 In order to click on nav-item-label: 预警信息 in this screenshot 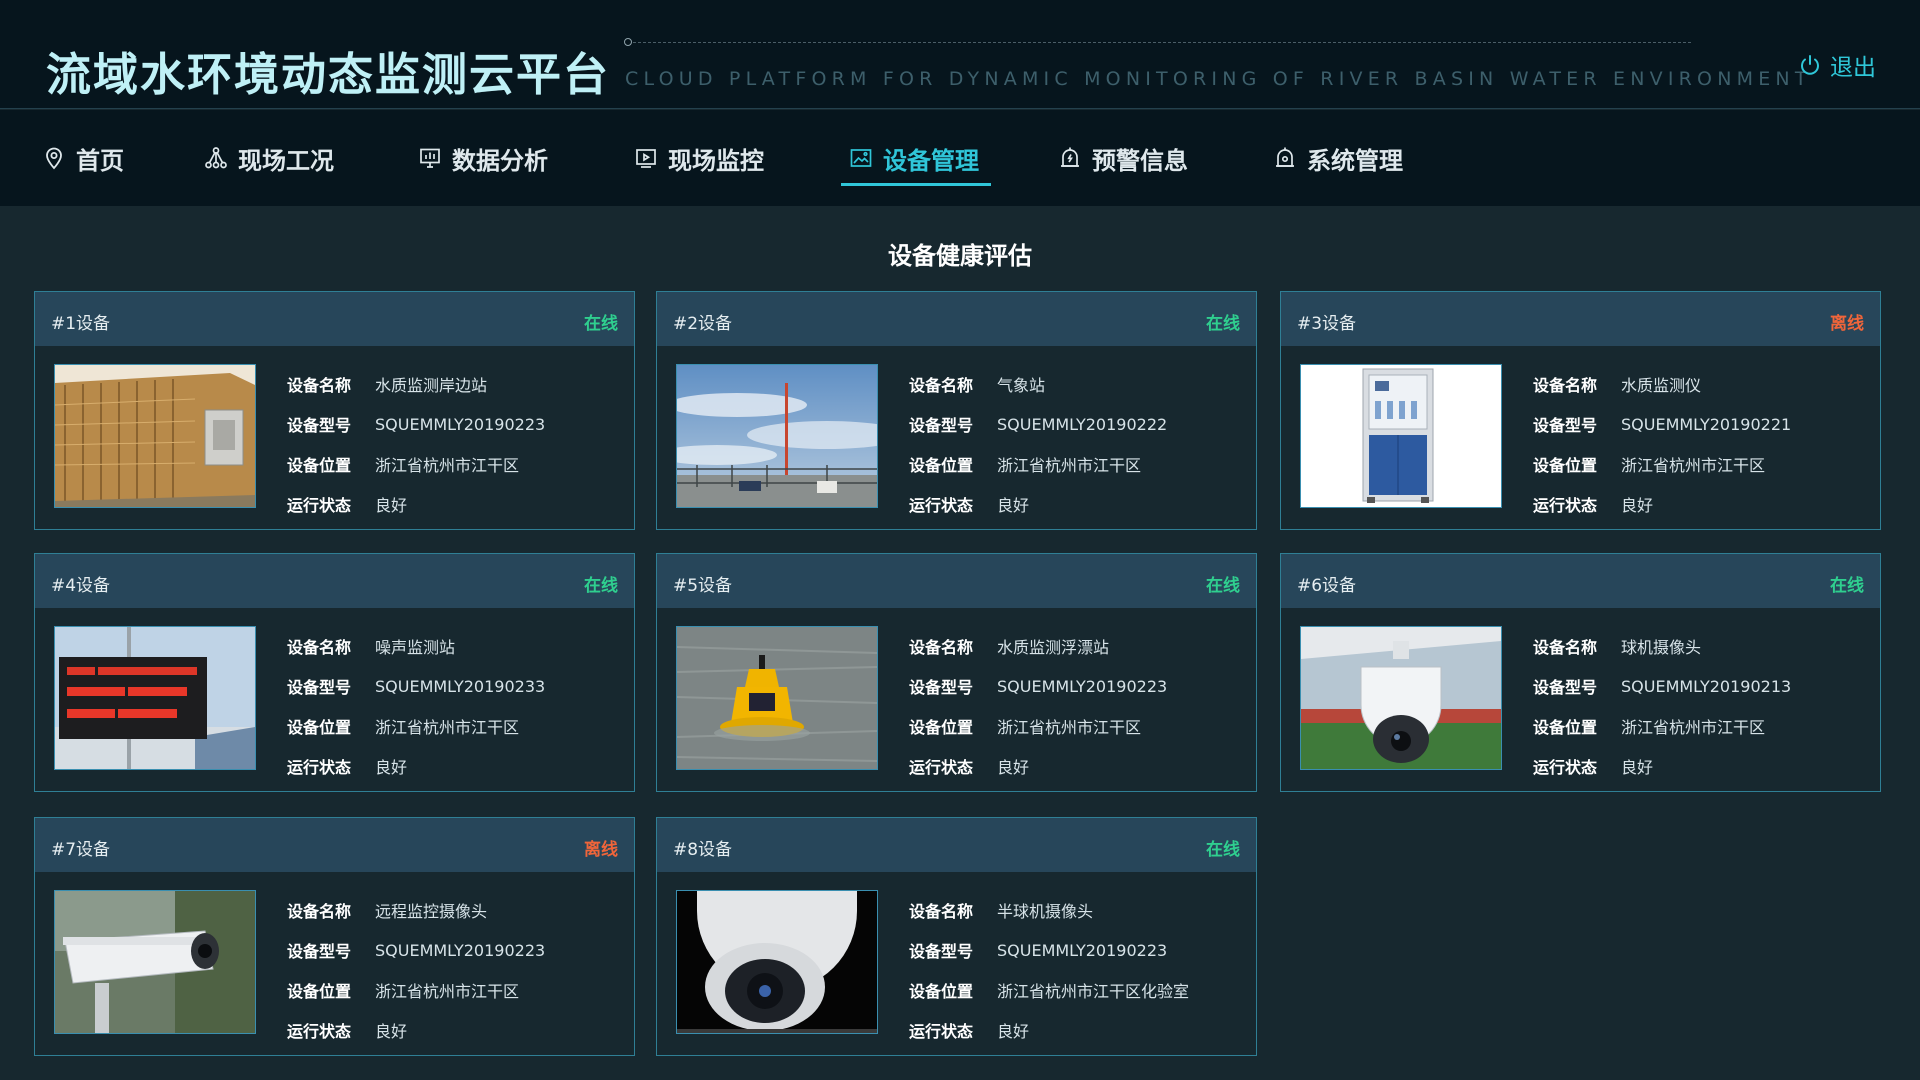, I will do `click(1140, 160)`.